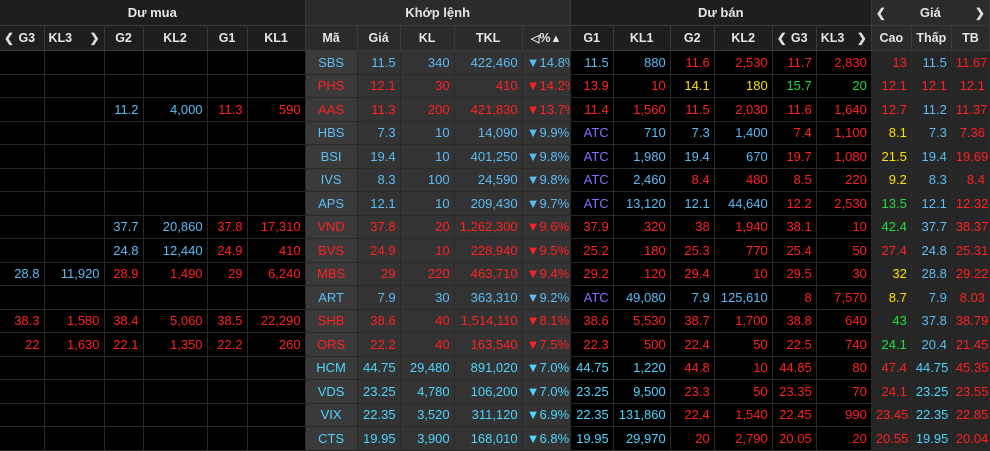  I want to click on col-g2-header: G2, so click(124, 38).